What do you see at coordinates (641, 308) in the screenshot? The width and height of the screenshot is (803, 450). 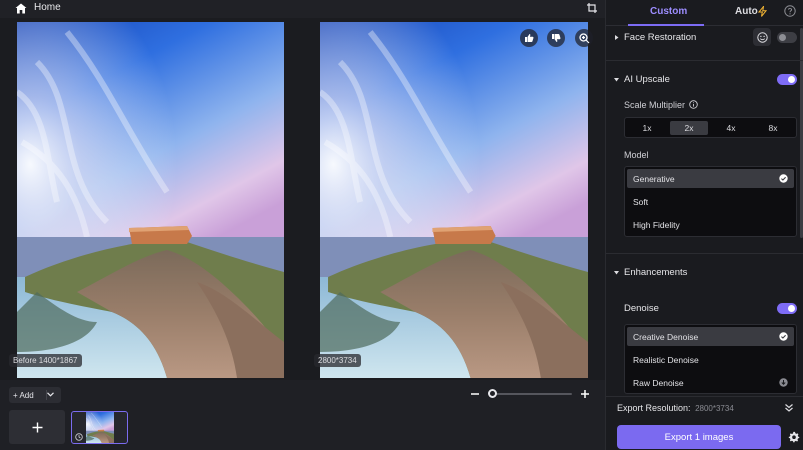 I see `denoise-label: Denoise` at bounding box center [641, 308].